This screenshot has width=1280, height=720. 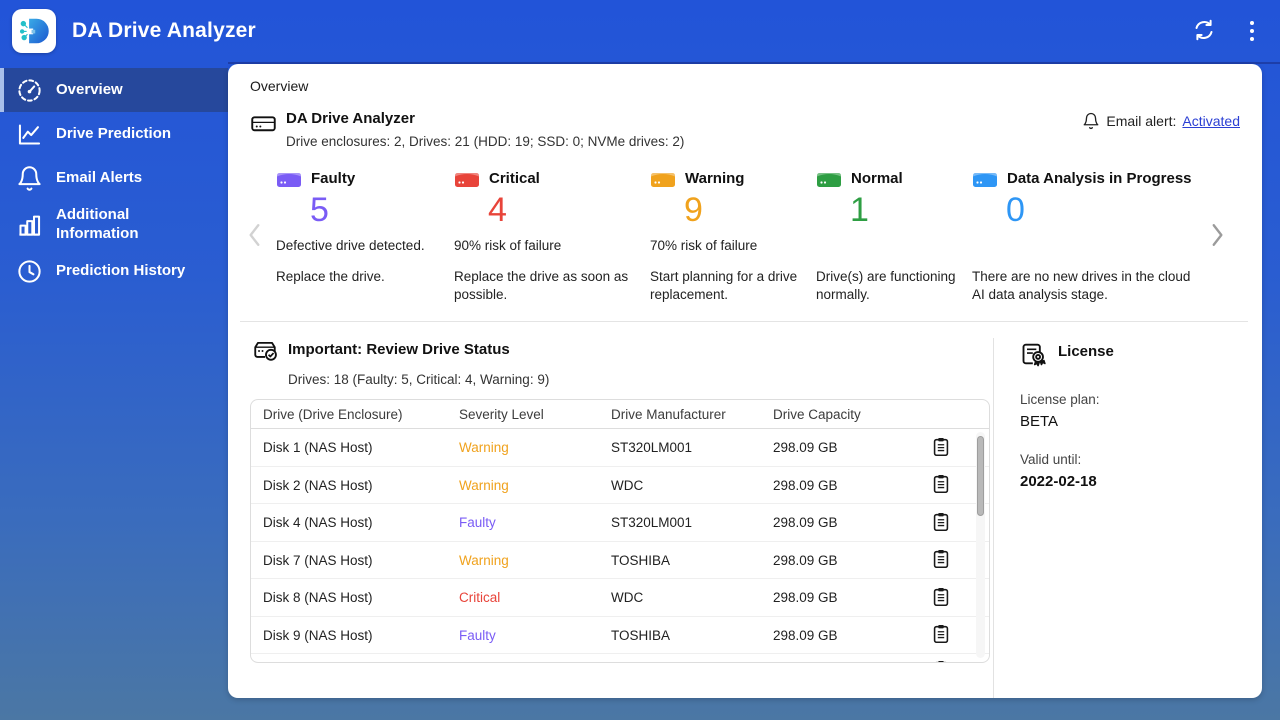 I want to click on status-card-description: Defective drive detected., so click(x=350, y=246).